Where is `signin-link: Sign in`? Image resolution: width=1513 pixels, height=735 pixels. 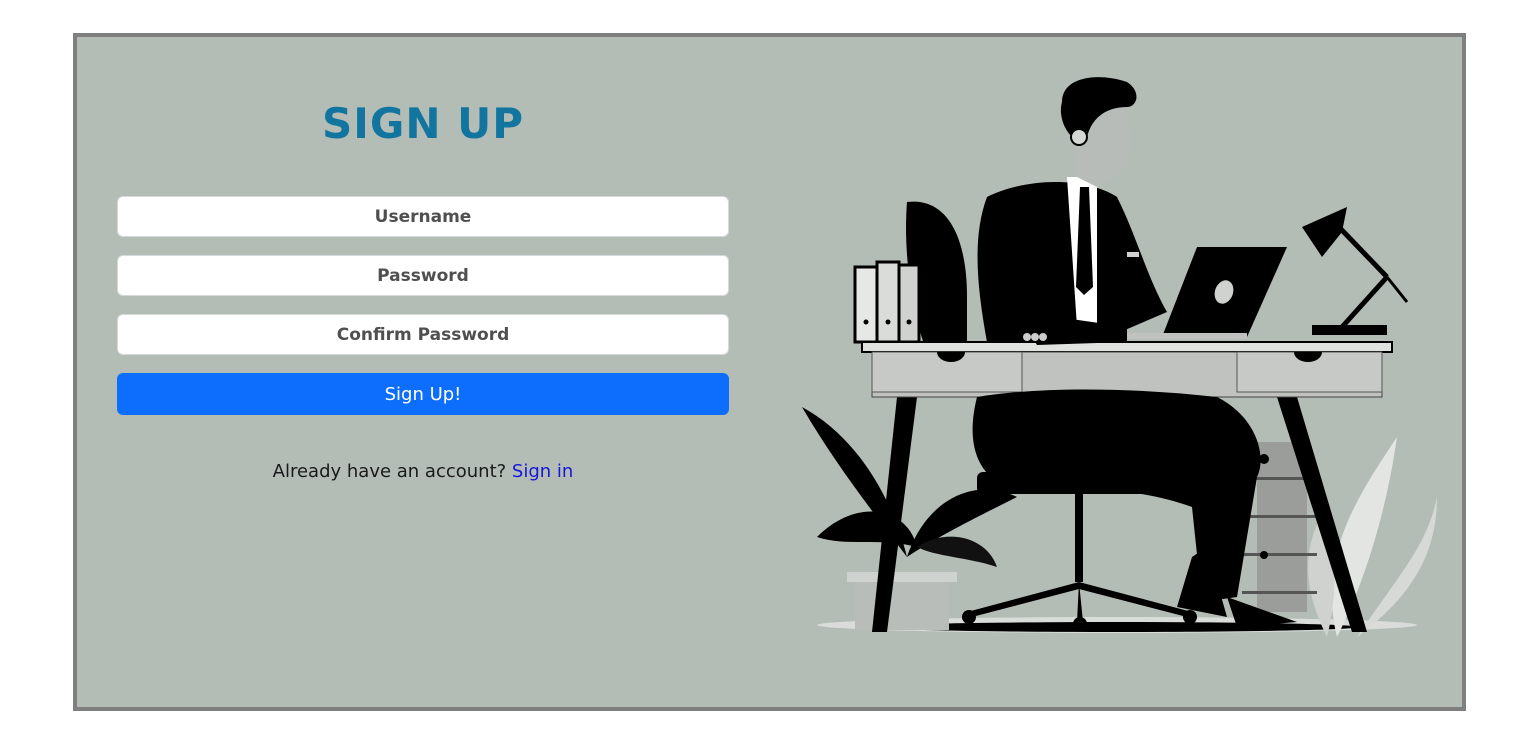 signin-link: Sign in is located at coordinates (542, 471).